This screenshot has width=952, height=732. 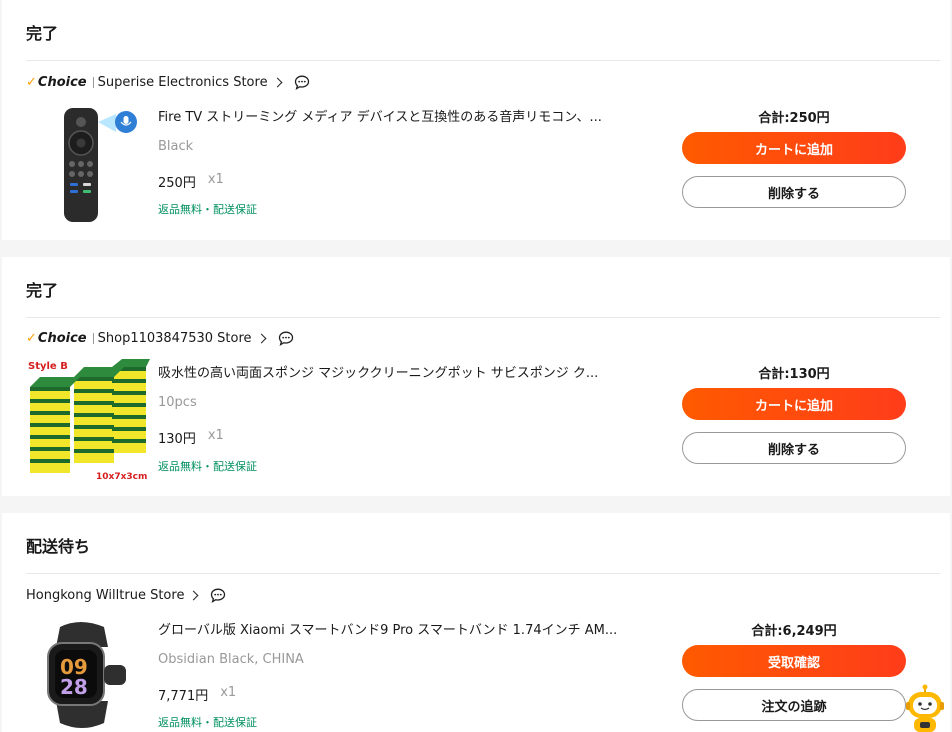 I want to click on store-row: Hongkong Willtrue Store, so click(x=126, y=595).